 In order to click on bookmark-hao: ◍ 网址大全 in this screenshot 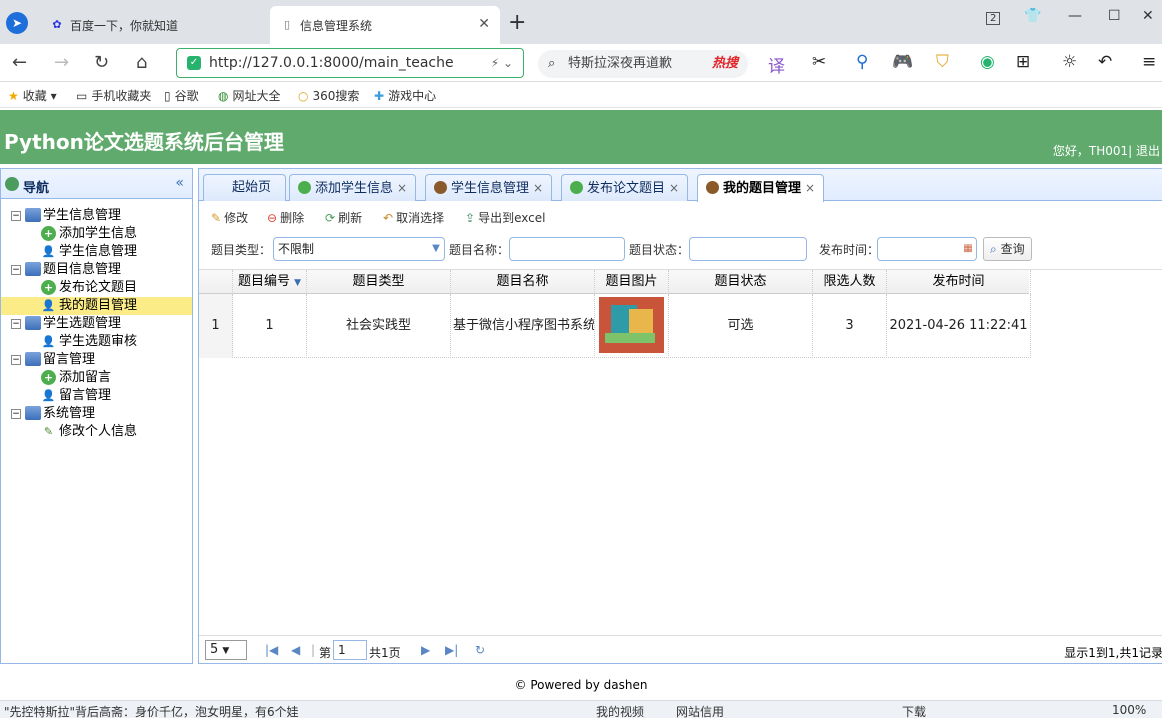, I will do `click(249, 95)`.